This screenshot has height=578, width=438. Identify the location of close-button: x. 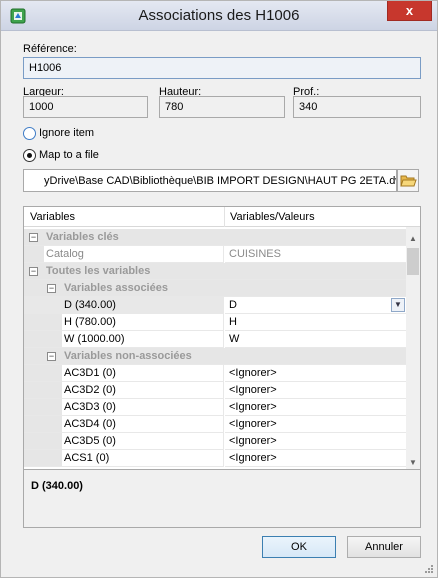
(409, 11).